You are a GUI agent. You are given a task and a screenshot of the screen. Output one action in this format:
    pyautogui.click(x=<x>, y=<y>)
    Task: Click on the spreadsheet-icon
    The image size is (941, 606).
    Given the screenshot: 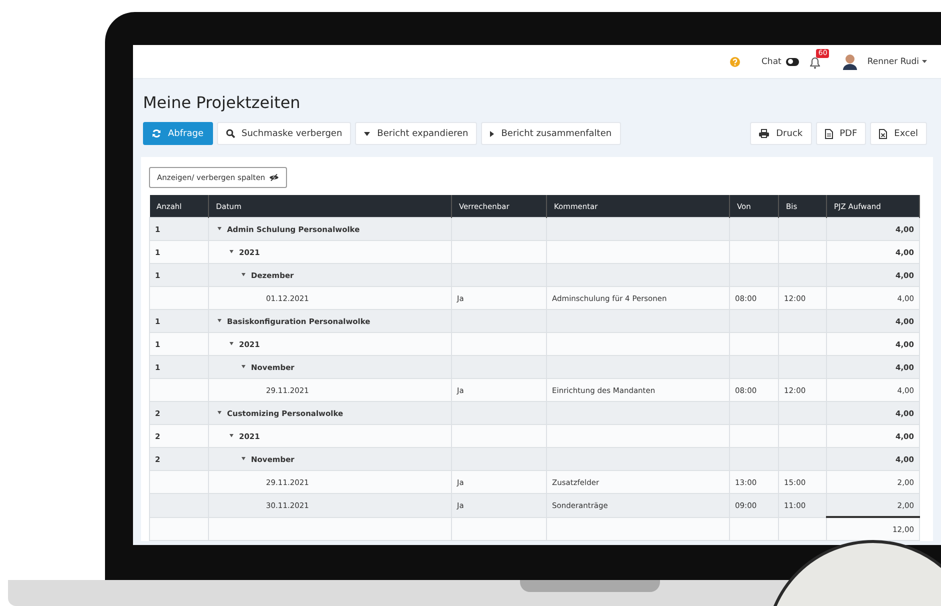 What is the action you would take?
    pyautogui.click(x=883, y=133)
    